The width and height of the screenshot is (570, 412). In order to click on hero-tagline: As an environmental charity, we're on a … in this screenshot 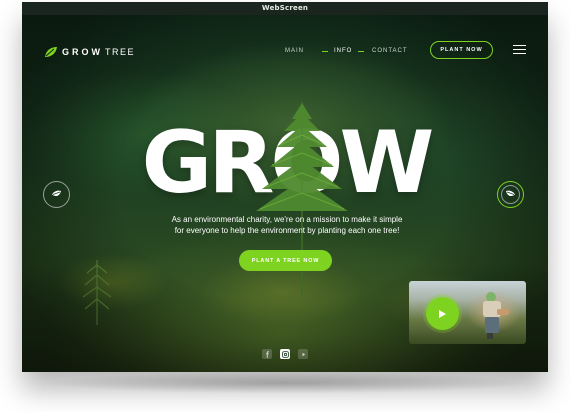, I will do `click(287, 225)`.